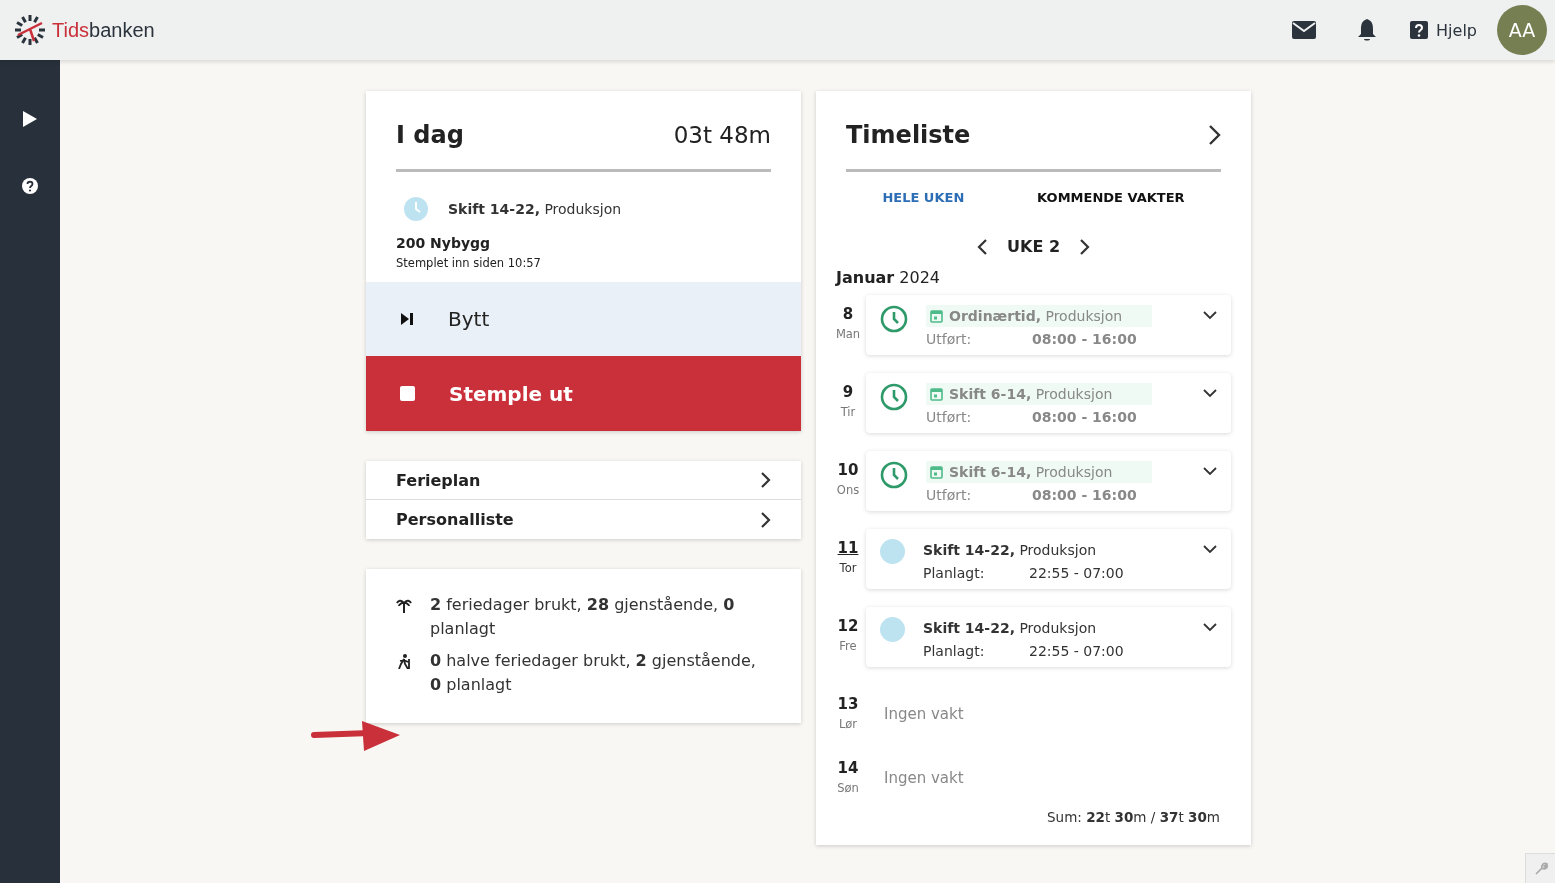 The height and width of the screenshot is (883, 1555). I want to click on link-label: Ferieplan, so click(438, 480).